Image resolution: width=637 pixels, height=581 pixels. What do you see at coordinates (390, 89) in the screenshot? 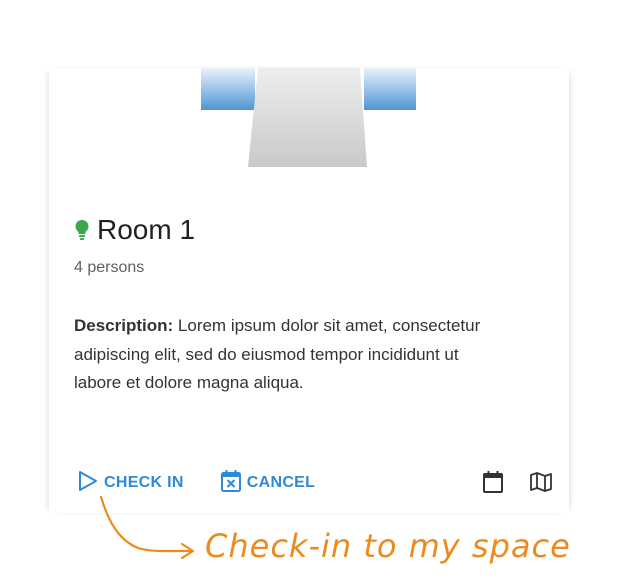
I see `window-right` at bounding box center [390, 89].